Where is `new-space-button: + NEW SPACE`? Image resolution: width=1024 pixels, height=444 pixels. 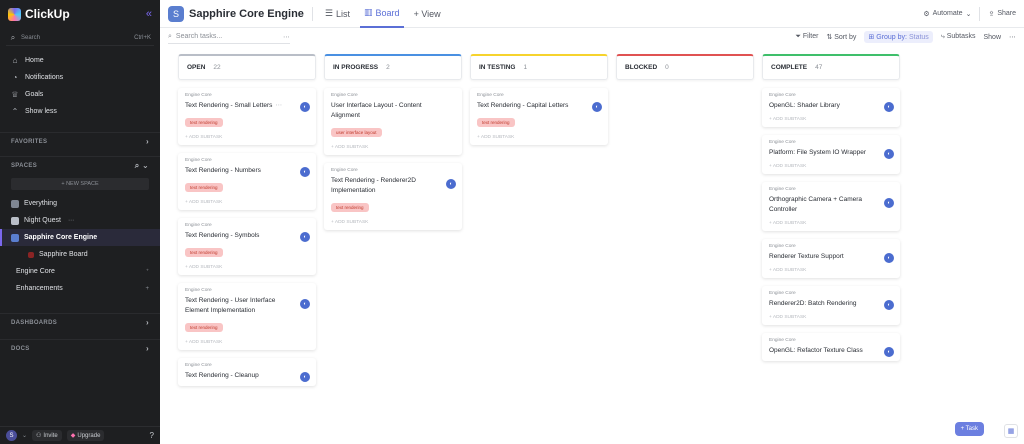
new-space-button: + NEW SPACE is located at coordinates (80, 184).